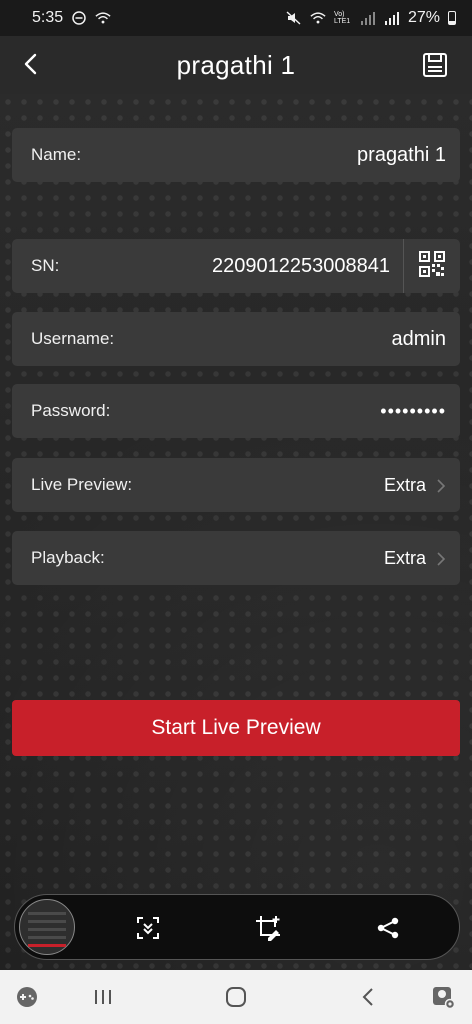 The image size is (472, 1024). What do you see at coordinates (301, 266) in the screenshot?
I see `sn-value: 2209012253008841` at bounding box center [301, 266].